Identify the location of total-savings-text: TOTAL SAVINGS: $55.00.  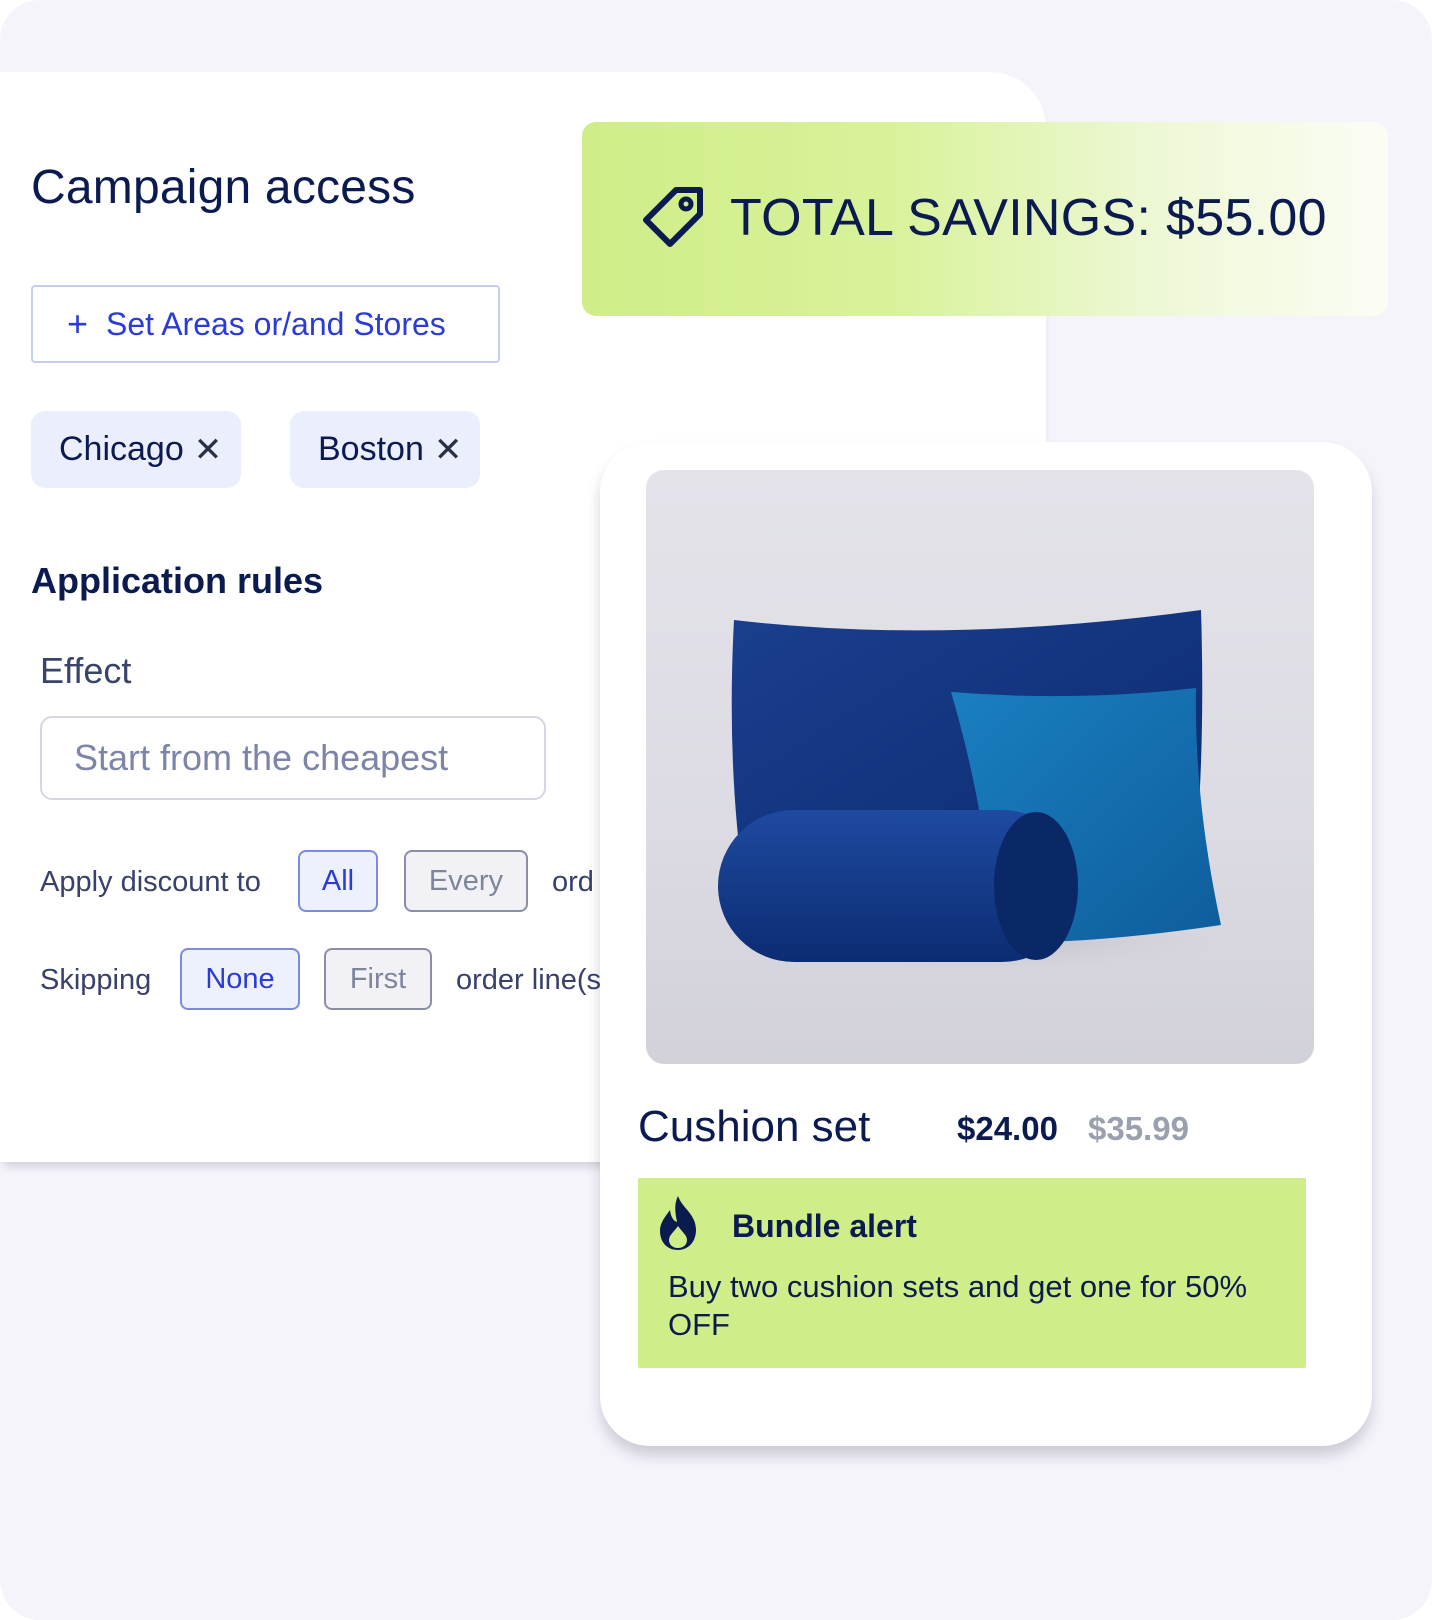
(1028, 218).